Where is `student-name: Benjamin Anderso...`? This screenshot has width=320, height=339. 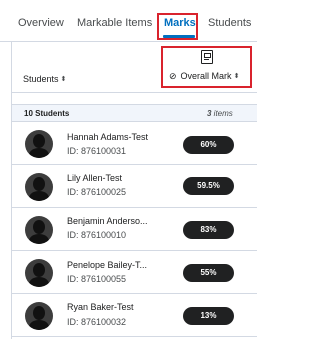
student-name: Benjamin Anderso... is located at coordinates (107, 221).